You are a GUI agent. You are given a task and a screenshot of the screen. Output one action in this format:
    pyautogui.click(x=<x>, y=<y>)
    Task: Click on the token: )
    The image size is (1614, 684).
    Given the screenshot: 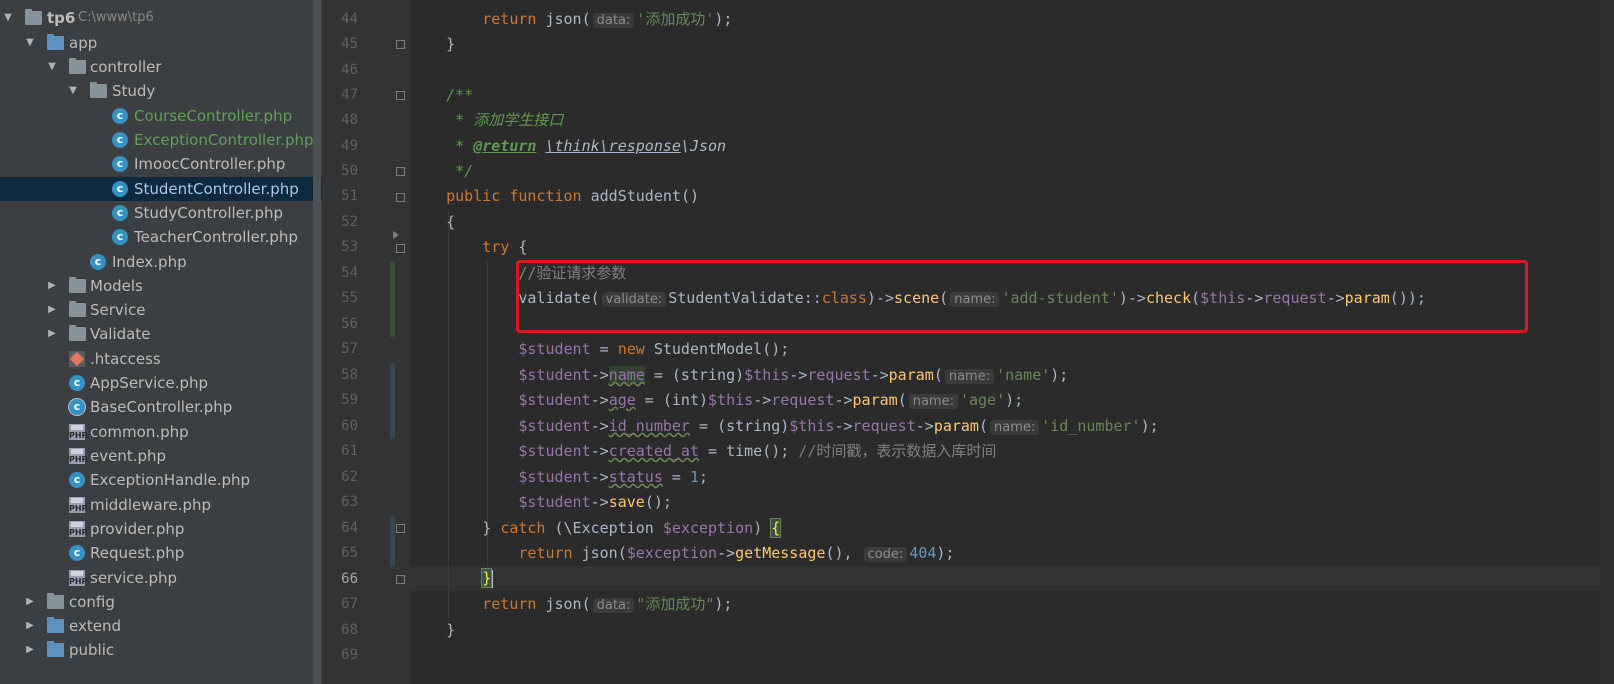 What is the action you would take?
    pyautogui.click(x=762, y=528)
    